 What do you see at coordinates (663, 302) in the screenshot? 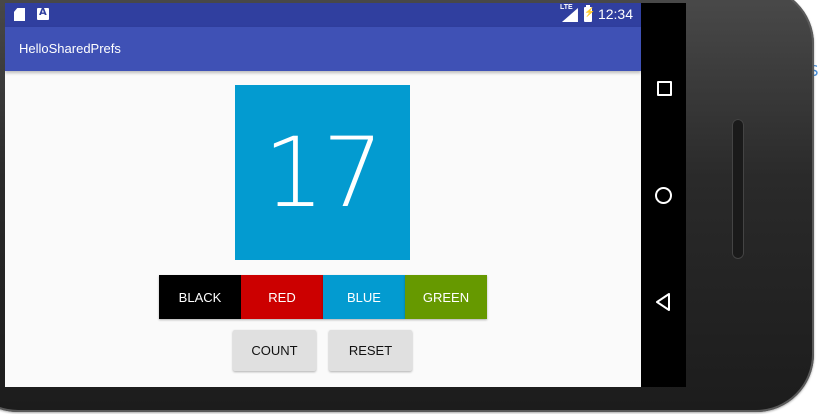
I see `back-triangle-svg` at bounding box center [663, 302].